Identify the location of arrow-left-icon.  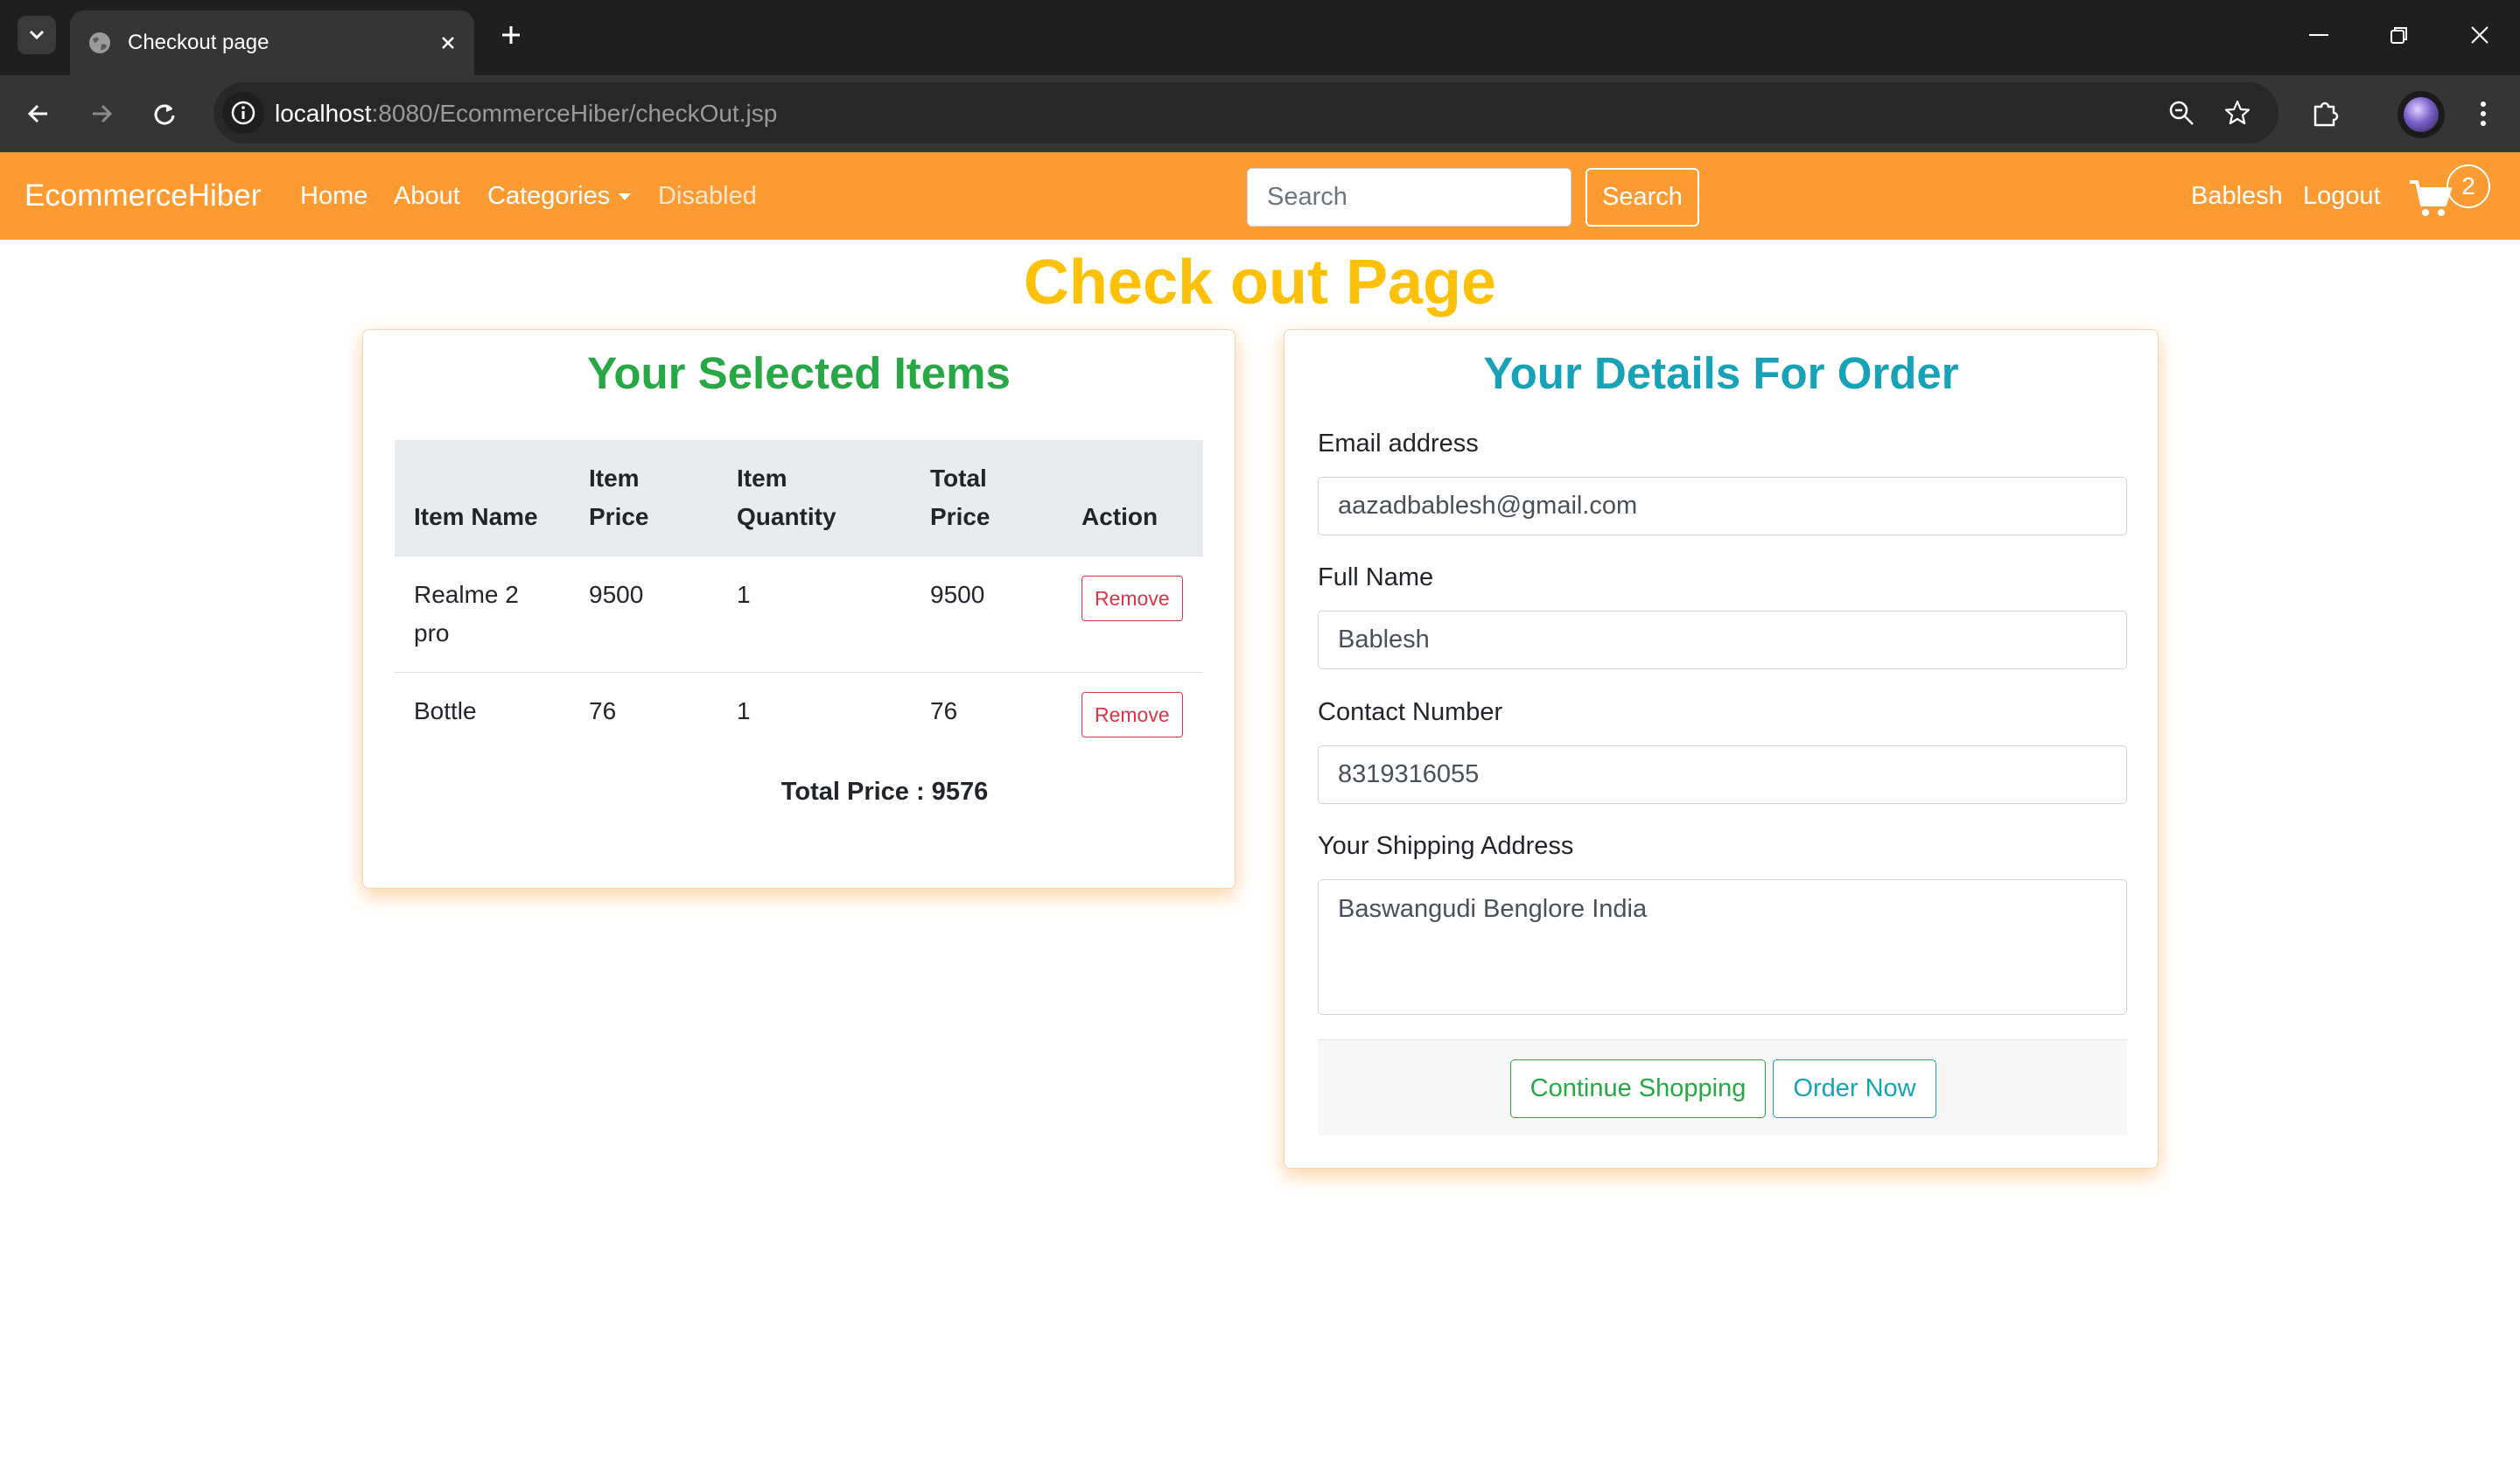
(37, 113).